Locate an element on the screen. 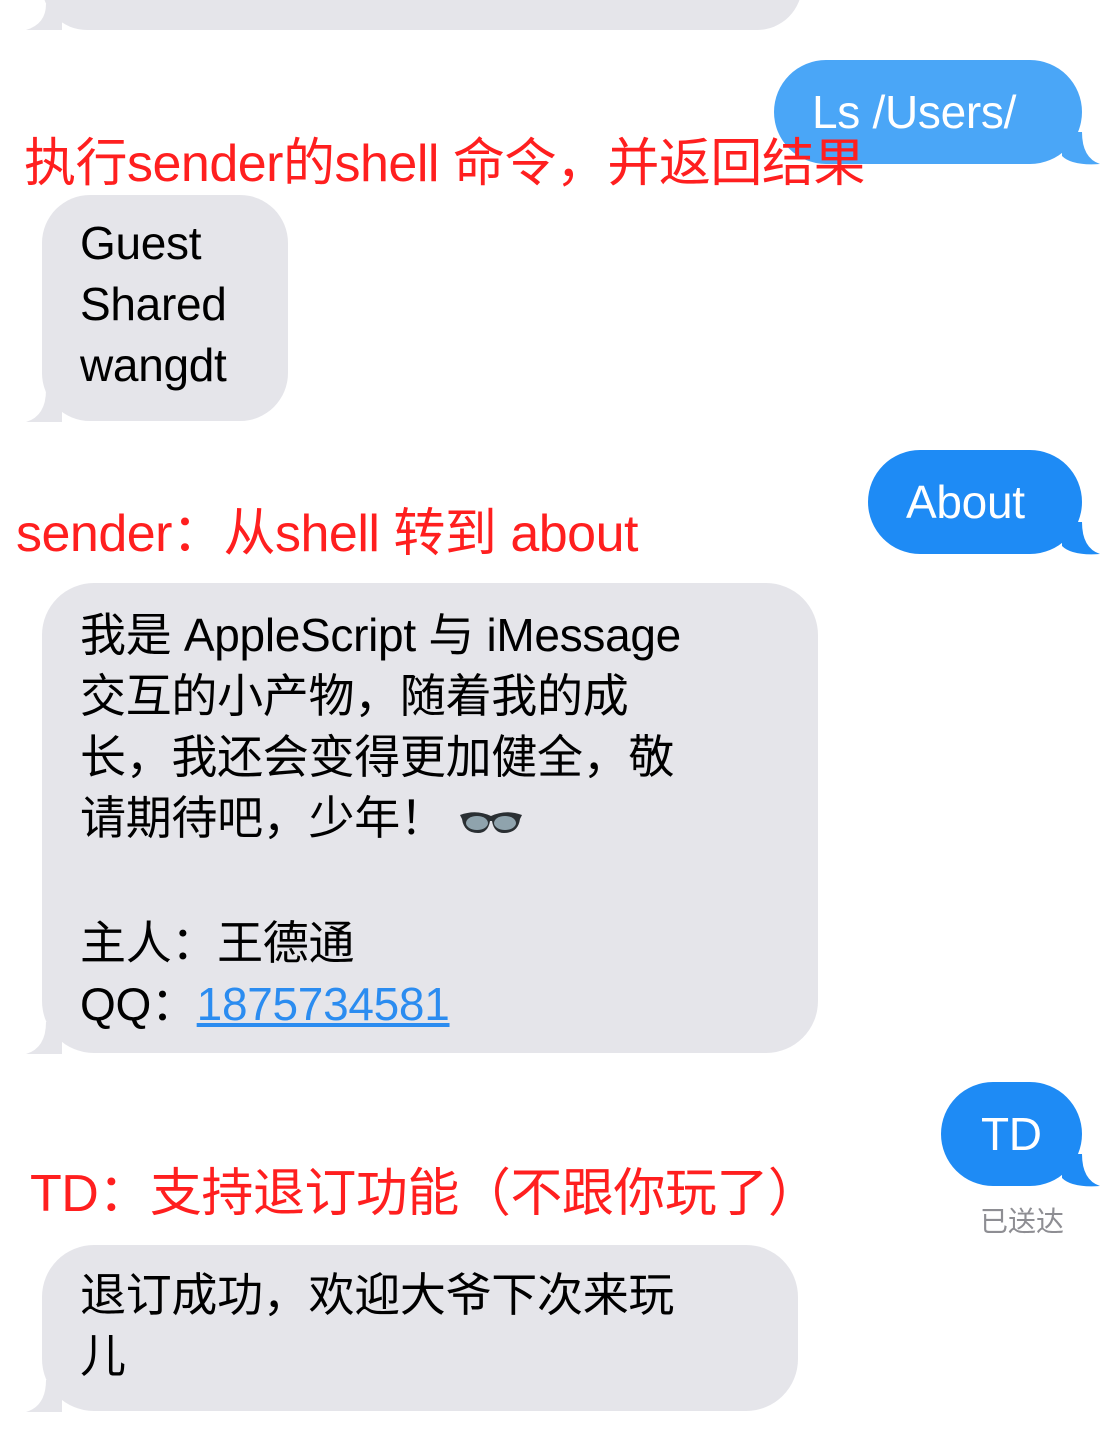 This screenshot has height=1430, width=1114. message-line: 退订成功，欢迎大爷下次来玩 is located at coordinates (377, 1295).